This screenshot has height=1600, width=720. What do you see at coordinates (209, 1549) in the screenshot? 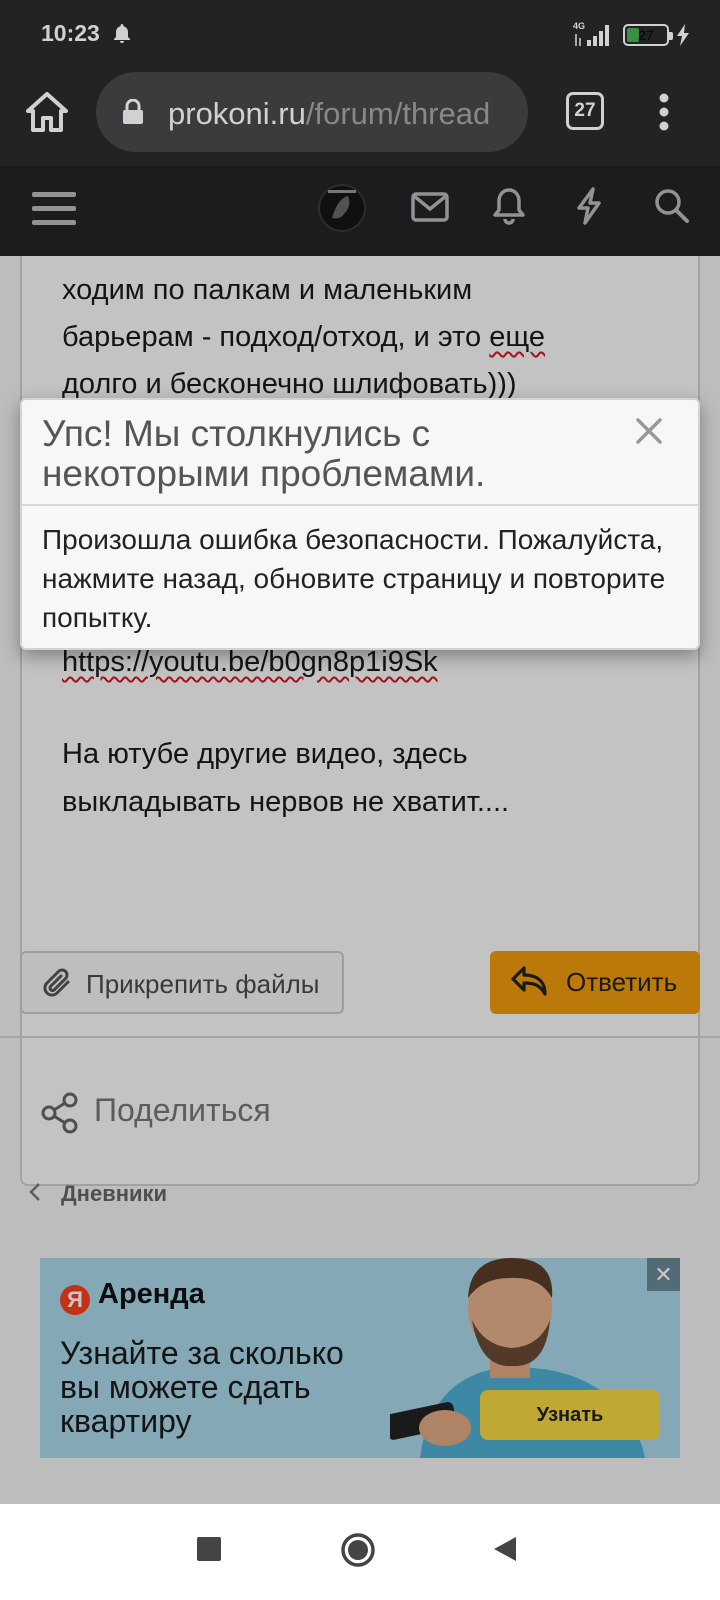
I see `recents-square-icon` at bounding box center [209, 1549].